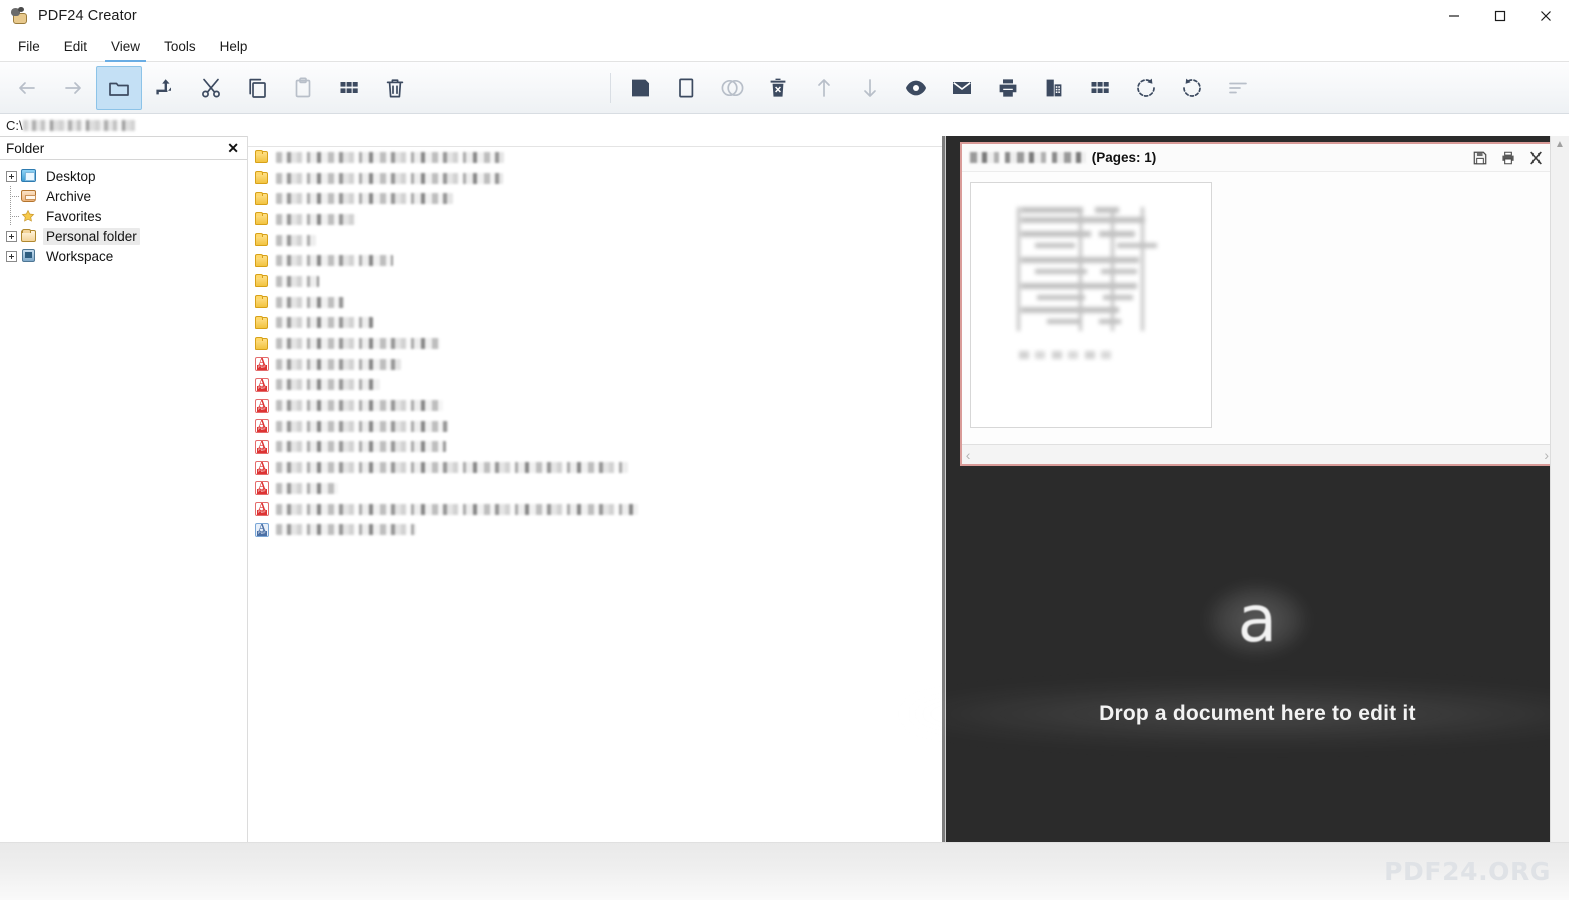 This screenshot has height=900, width=1569. I want to click on document-horizontal-scrollbar: ‹ ›, so click(1257, 454).